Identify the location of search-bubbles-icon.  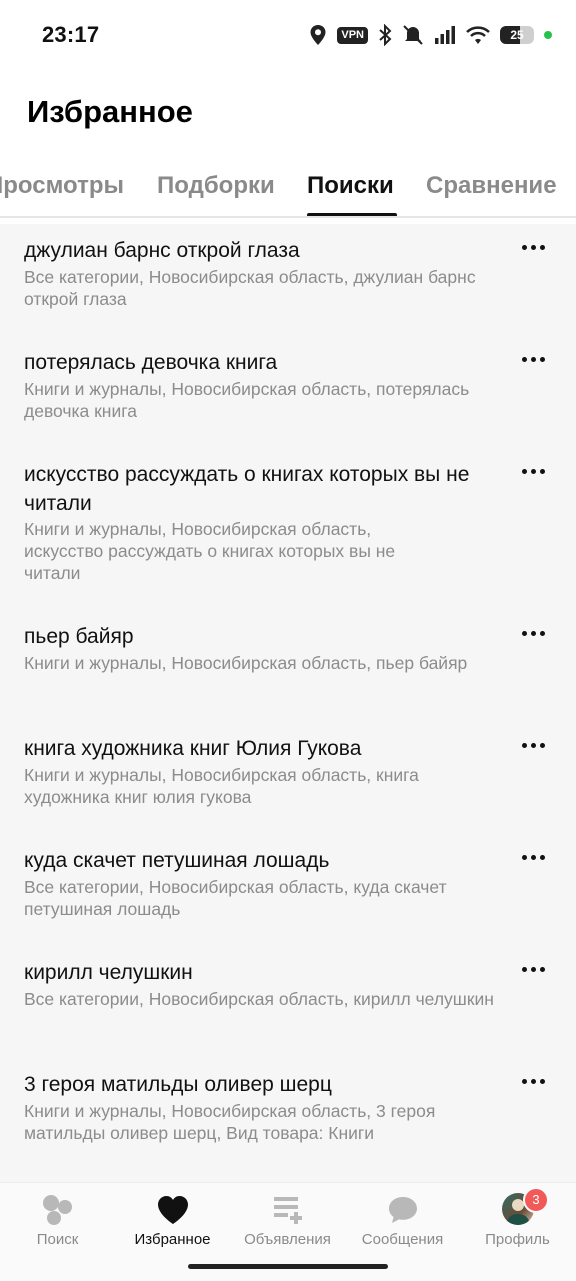
(57, 1210).